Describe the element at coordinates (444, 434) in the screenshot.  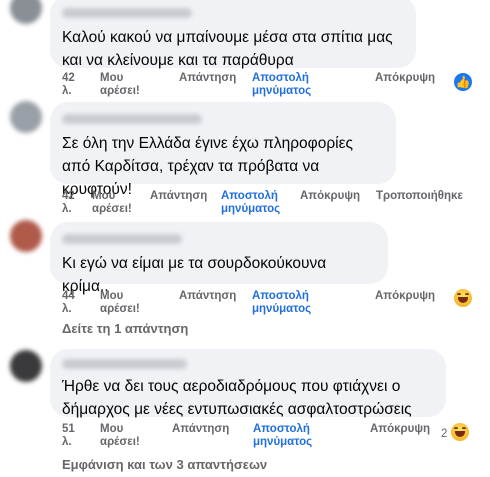
I see `reaction-count: 2` at that location.